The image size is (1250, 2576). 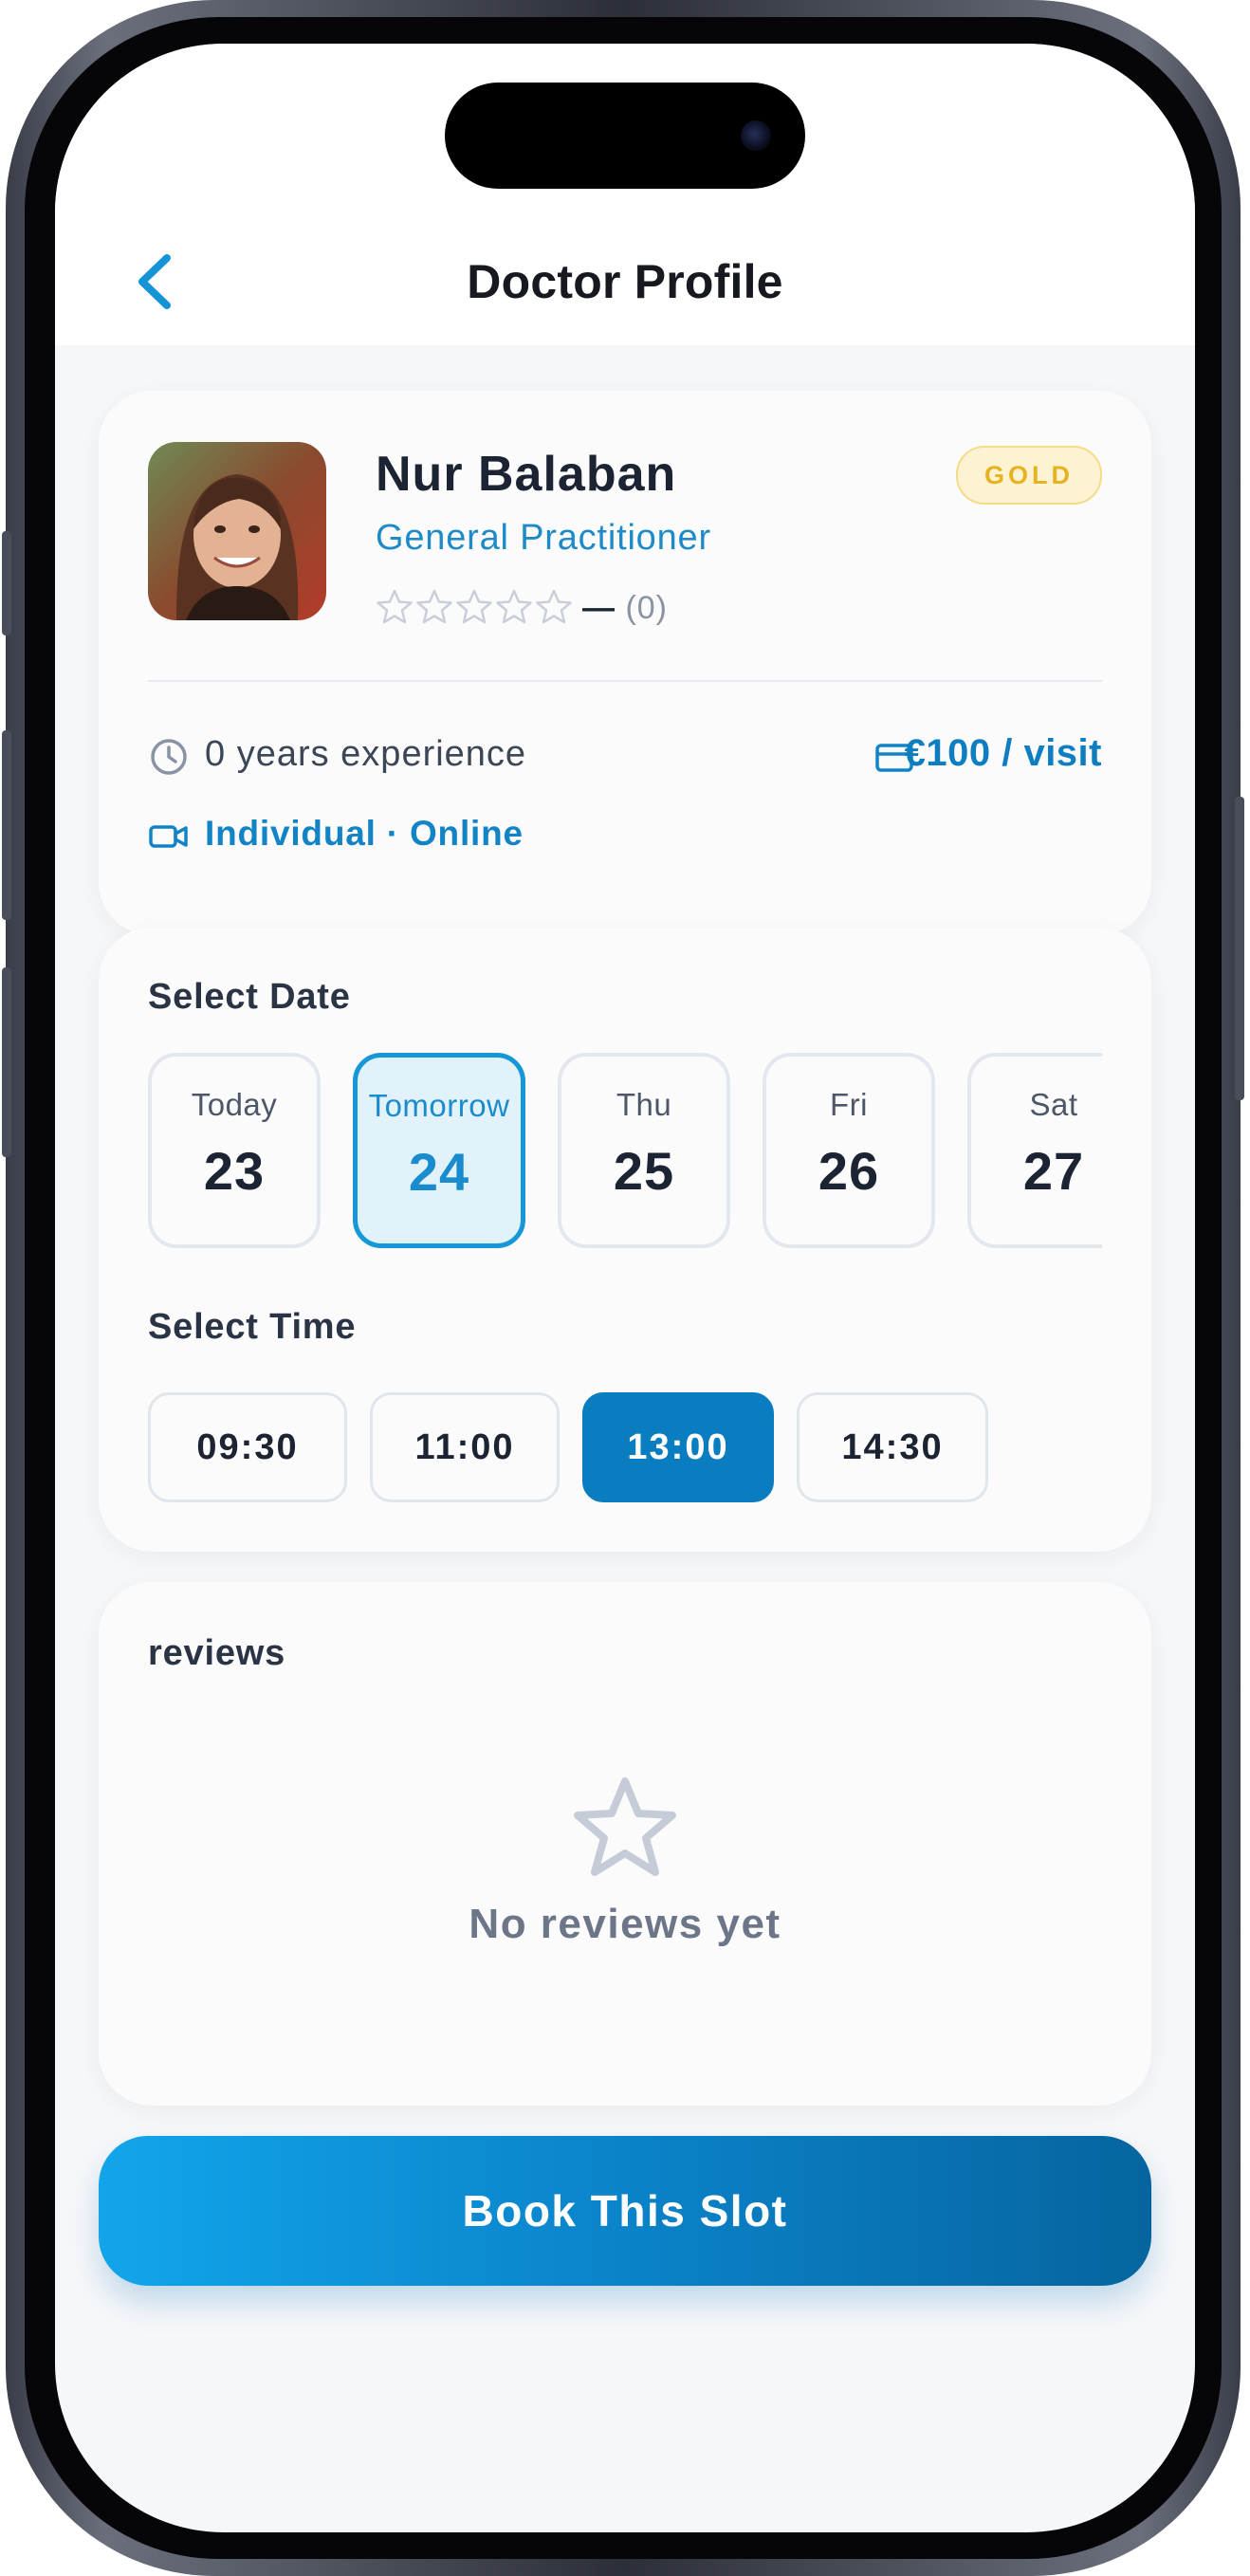 I want to click on rating-count: (0), so click(x=647, y=608).